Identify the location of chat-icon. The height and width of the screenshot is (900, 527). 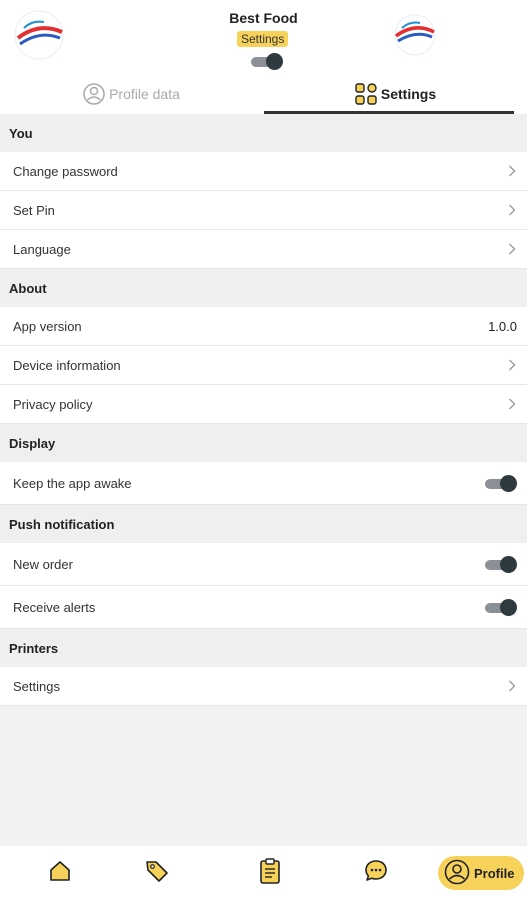
(376, 873).